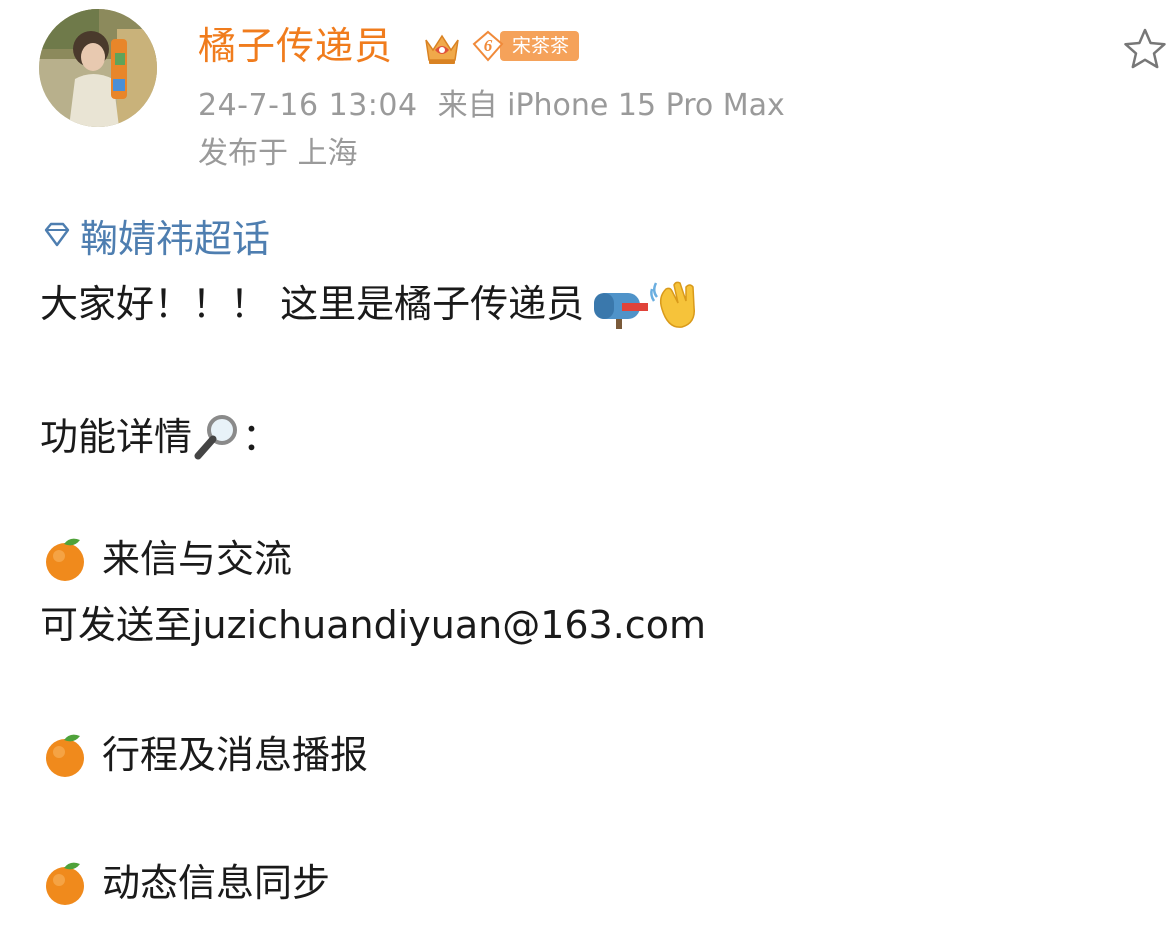 The width and height of the screenshot is (1170, 951). I want to click on mailbox-icon, so click(620, 304).